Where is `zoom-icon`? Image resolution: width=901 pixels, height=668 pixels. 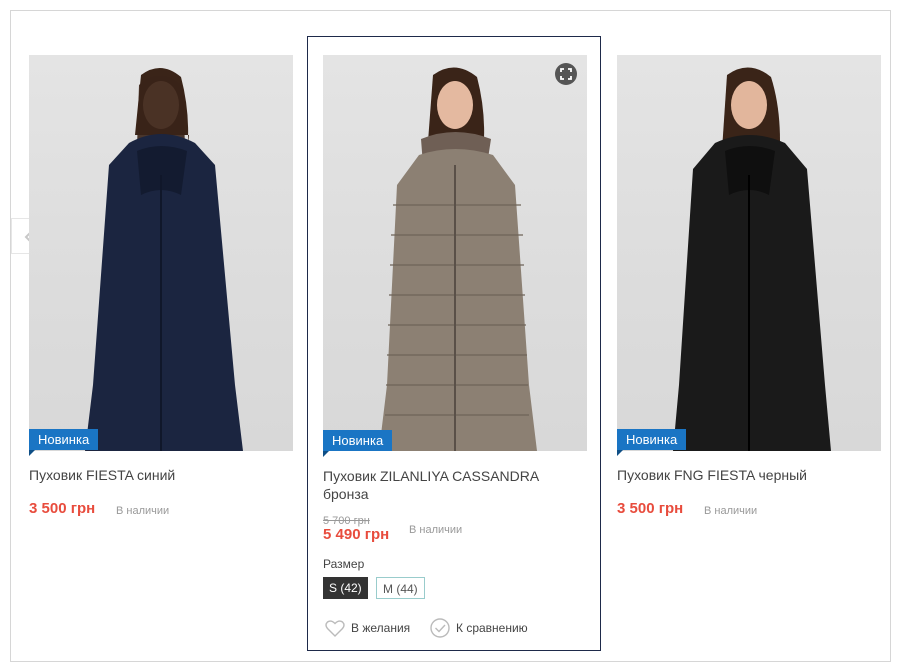
zoom-icon is located at coordinates (566, 74).